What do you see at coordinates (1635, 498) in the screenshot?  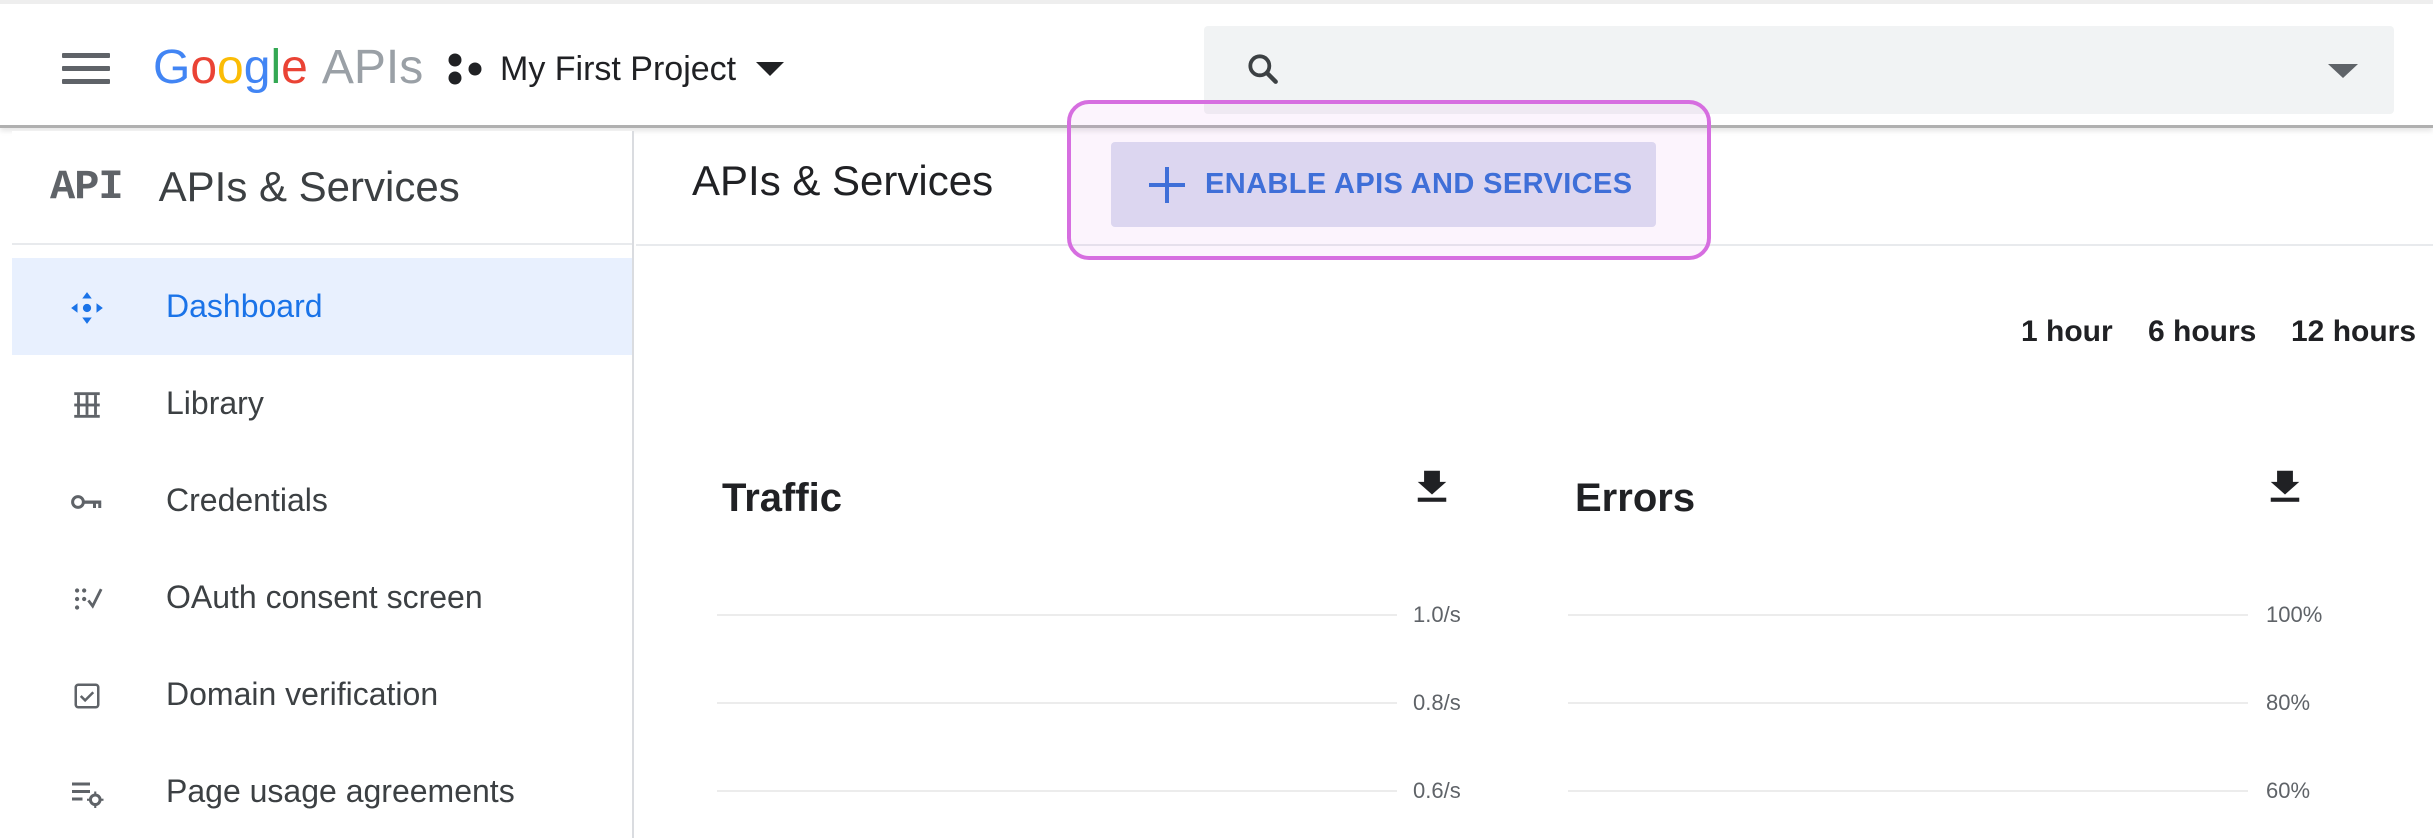 I see `errors-chart-title: Errors` at bounding box center [1635, 498].